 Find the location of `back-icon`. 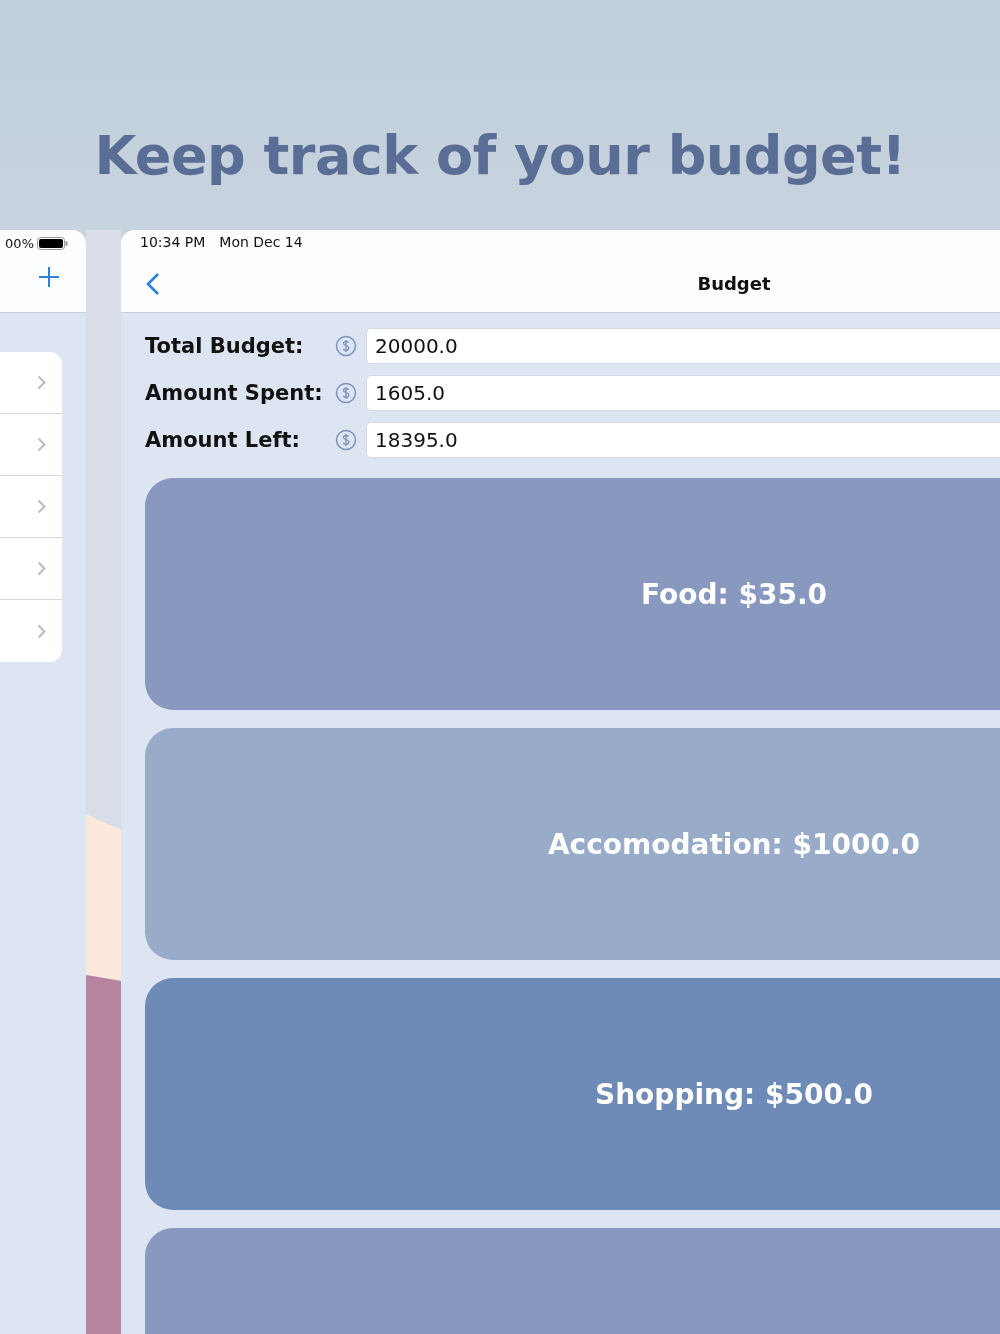

back-icon is located at coordinates (153, 284).